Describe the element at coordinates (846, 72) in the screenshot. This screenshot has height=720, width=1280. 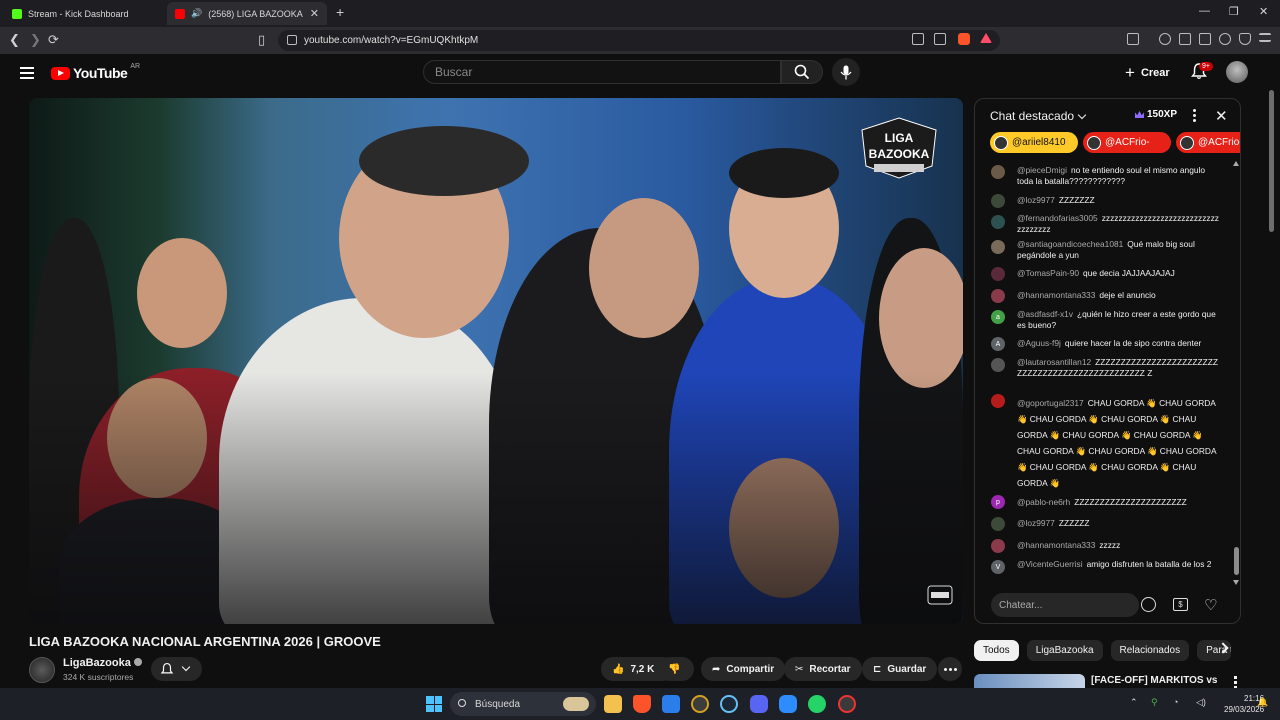
I see `voice-search-button` at that location.